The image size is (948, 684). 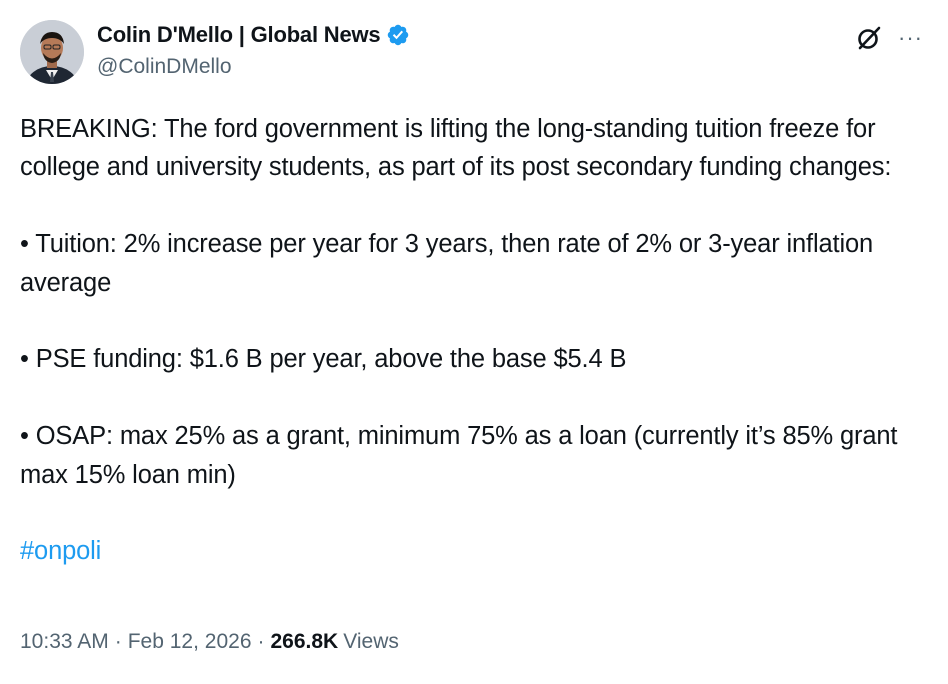 What do you see at coordinates (64, 642) in the screenshot?
I see `tweet-time: 10:33 AM` at bounding box center [64, 642].